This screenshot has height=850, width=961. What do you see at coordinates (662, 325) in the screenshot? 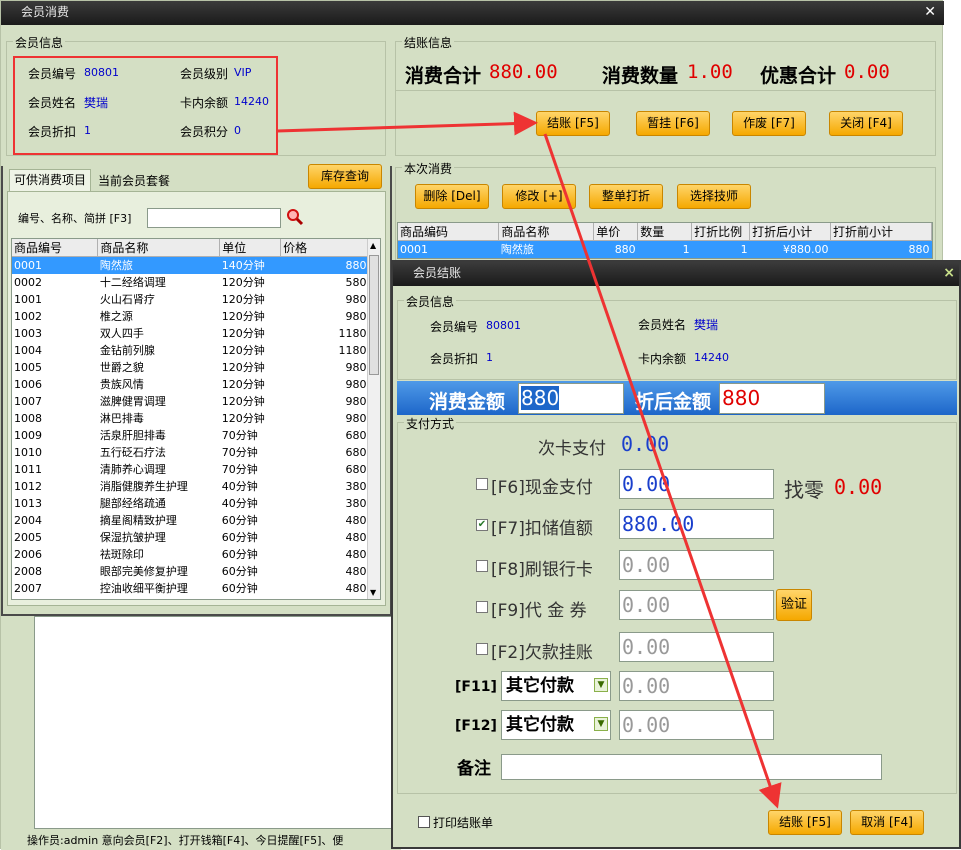
I see `dlg-member-name-label: 会员姓名` at bounding box center [662, 325].